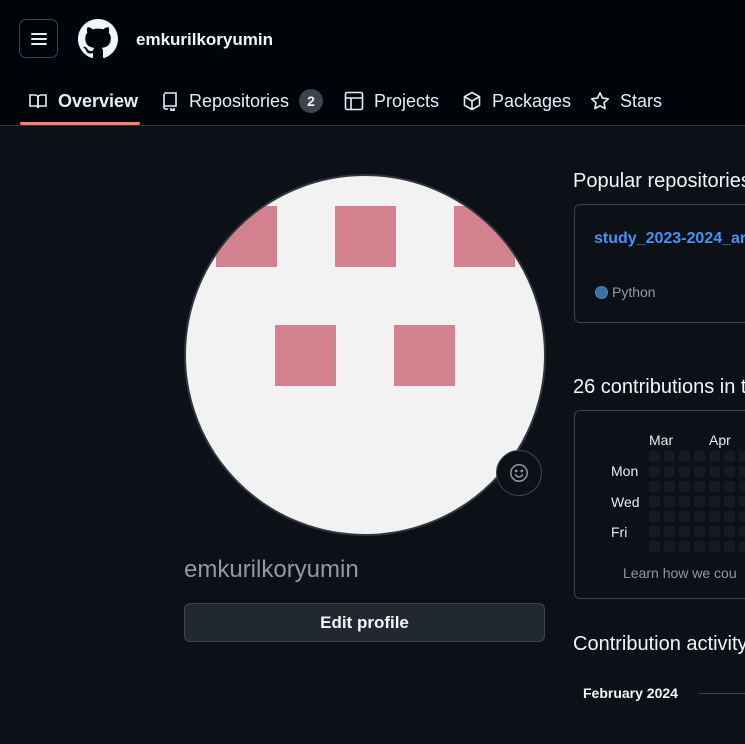  I want to click on repo-language: Python, so click(625, 292).